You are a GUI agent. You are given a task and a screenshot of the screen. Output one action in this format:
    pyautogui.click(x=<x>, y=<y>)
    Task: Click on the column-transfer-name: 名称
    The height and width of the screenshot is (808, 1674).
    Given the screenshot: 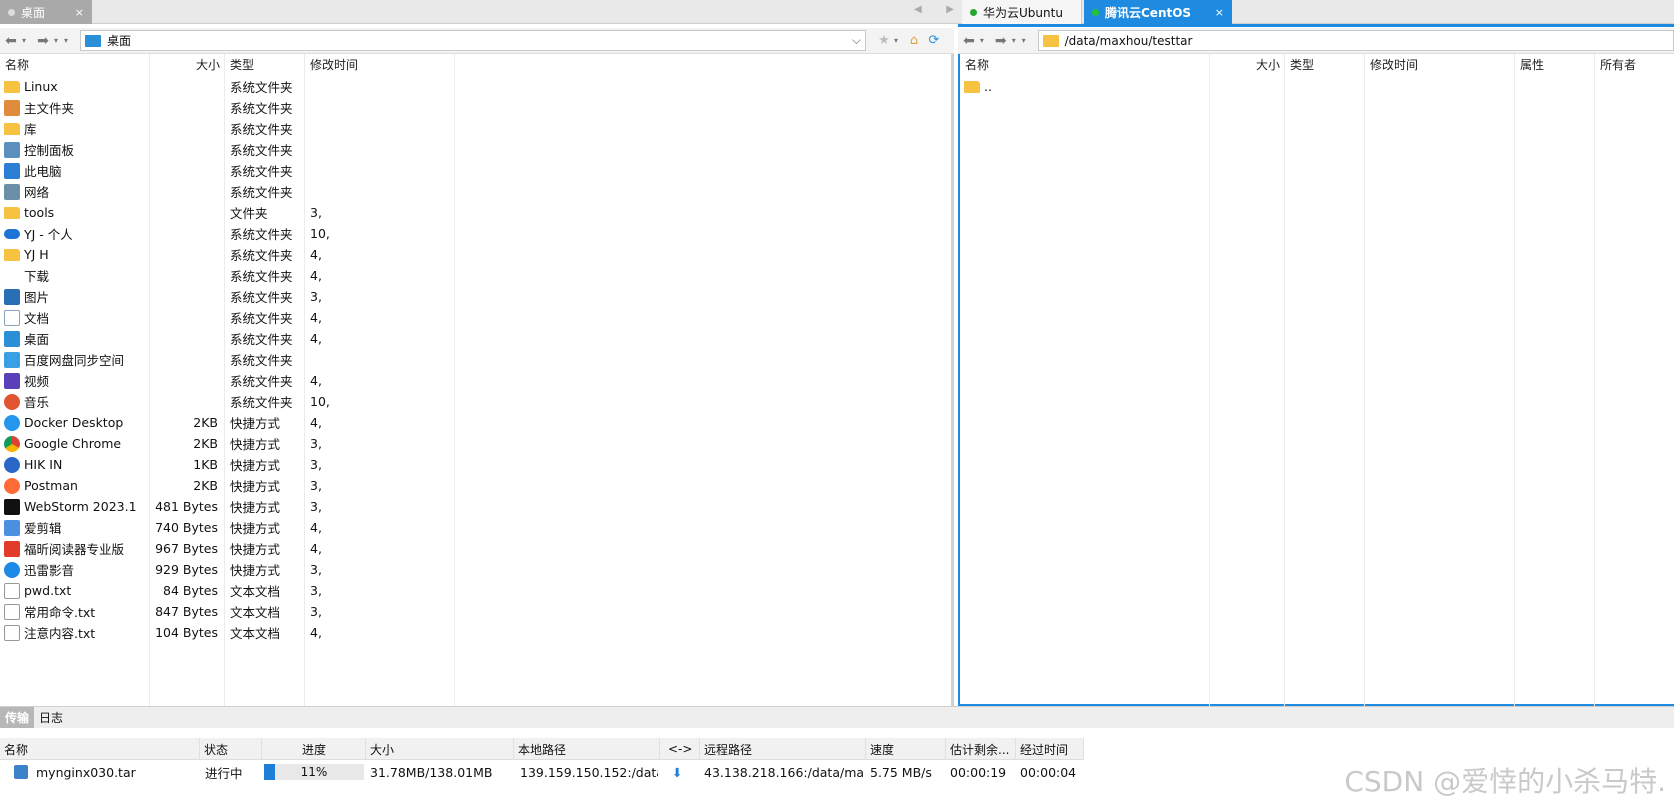 What is the action you would take?
    pyautogui.click(x=100, y=749)
    